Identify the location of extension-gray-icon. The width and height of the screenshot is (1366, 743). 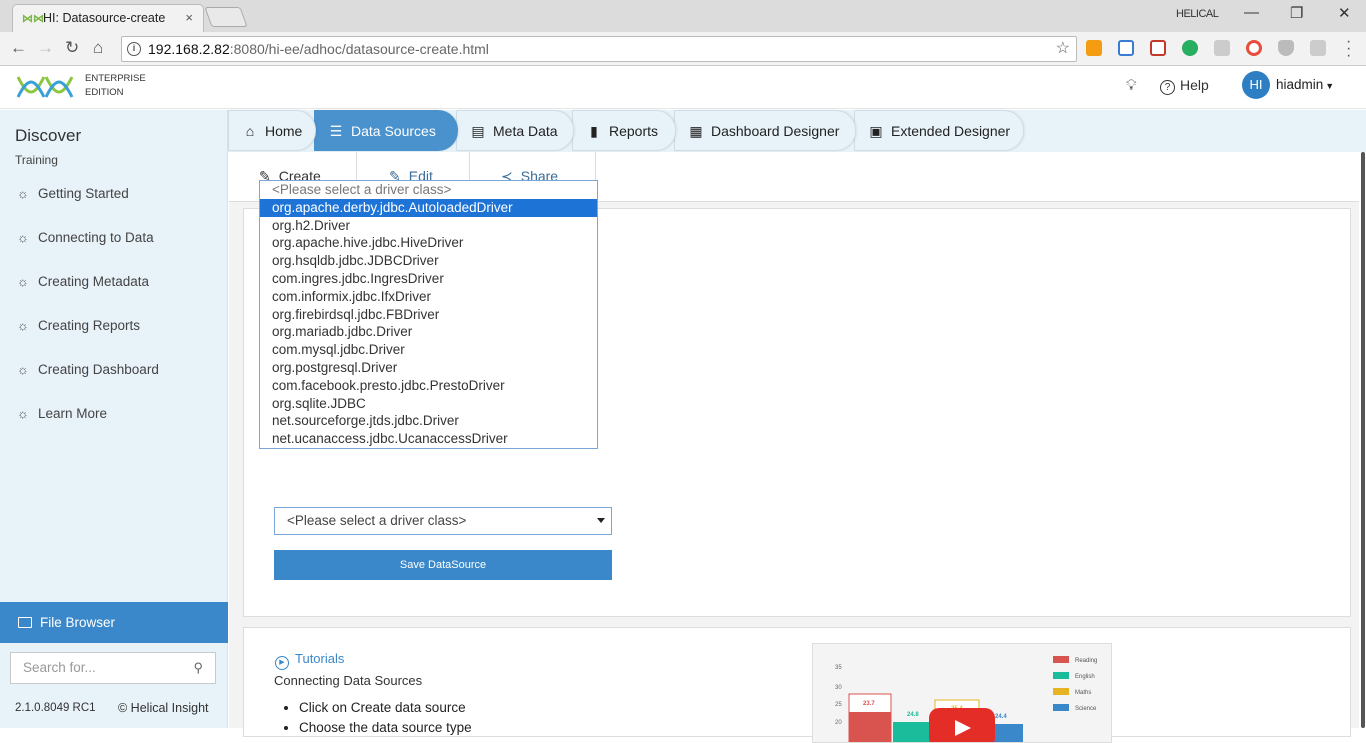
(1222, 48).